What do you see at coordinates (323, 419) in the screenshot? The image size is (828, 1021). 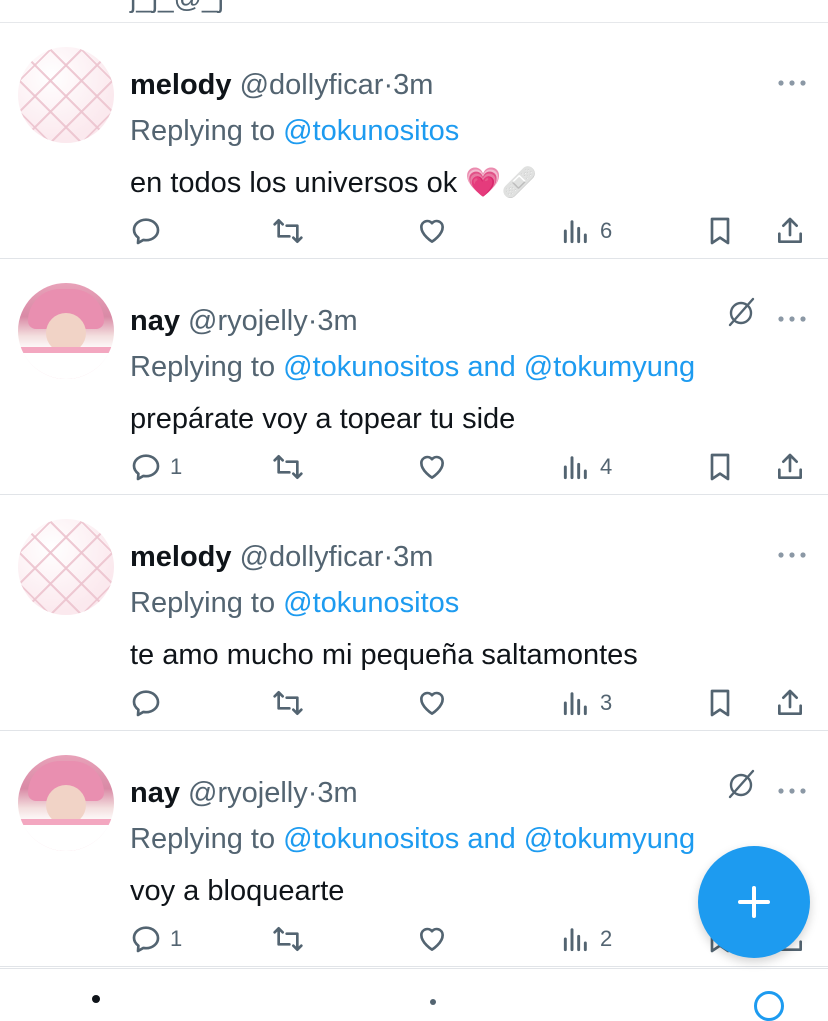 I see `tweet-text: prepárate voy a topear tu side` at bounding box center [323, 419].